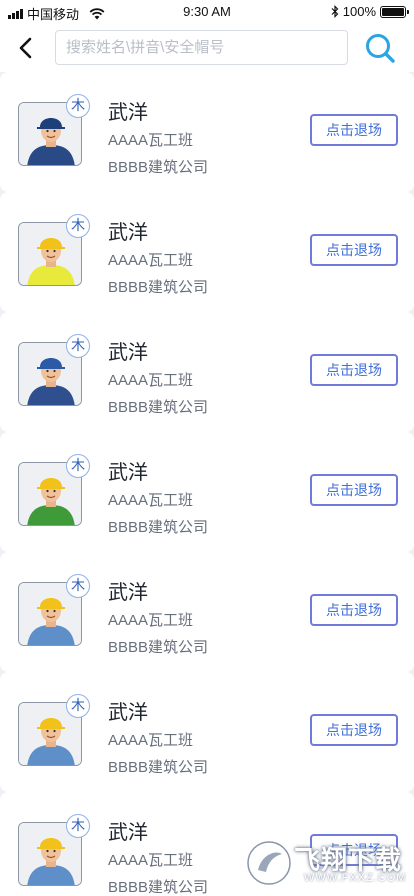 This screenshot has width=414, height=896. What do you see at coordinates (207, 252) in the screenshot?
I see `worker-card-2: 木 武洋 AAAA瓦工班 BBBB建筑公司 点击退场` at bounding box center [207, 252].